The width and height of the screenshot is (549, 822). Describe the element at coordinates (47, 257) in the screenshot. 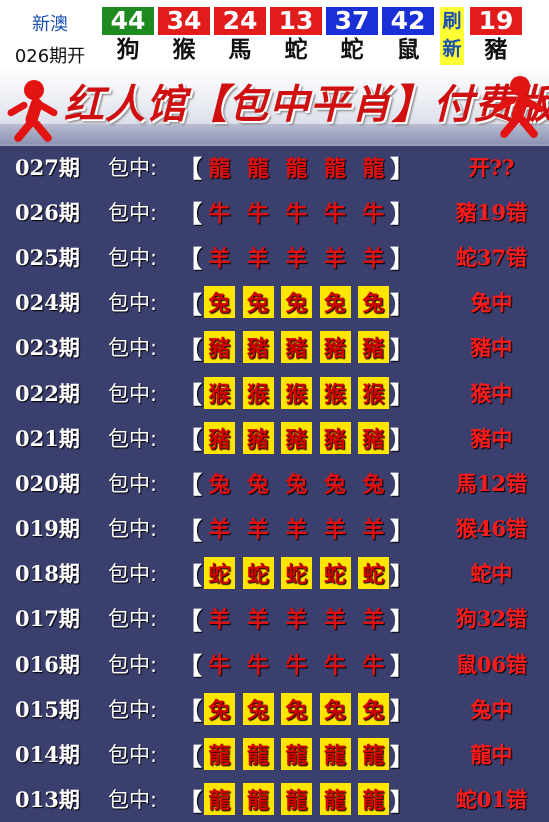

I see `row-period: 025期` at that location.